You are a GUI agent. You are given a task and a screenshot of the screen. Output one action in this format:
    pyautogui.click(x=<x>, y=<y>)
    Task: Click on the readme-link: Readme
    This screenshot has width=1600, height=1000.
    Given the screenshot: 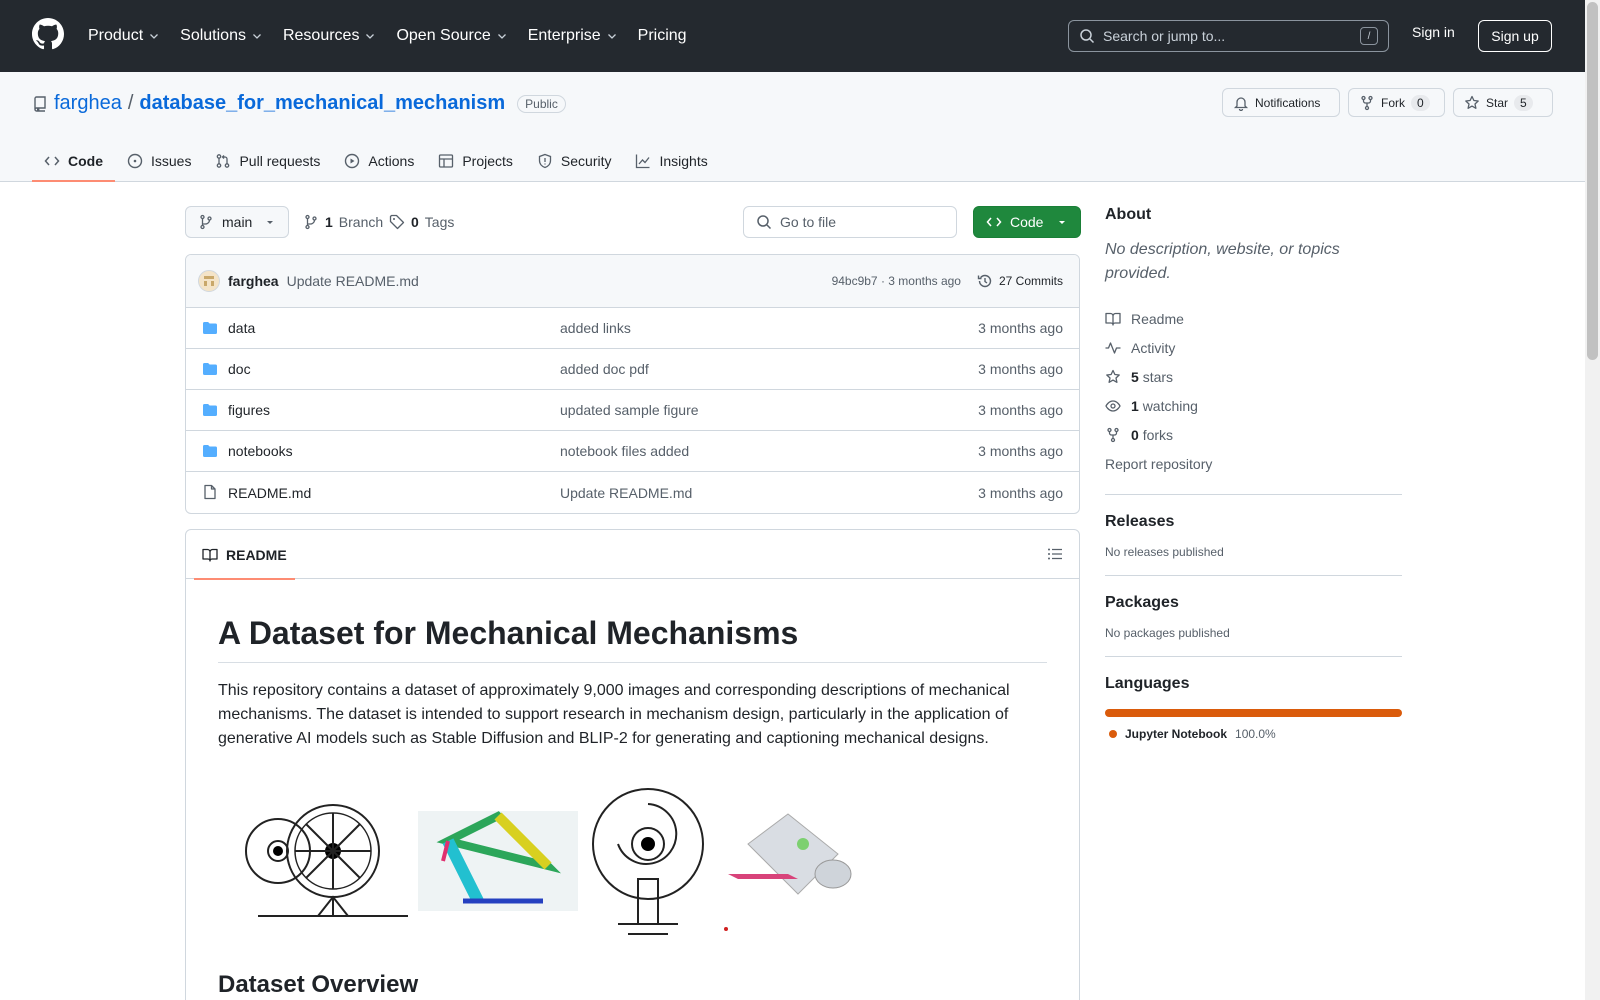 What is the action you would take?
    pyautogui.click(x=1253, y=318)
    